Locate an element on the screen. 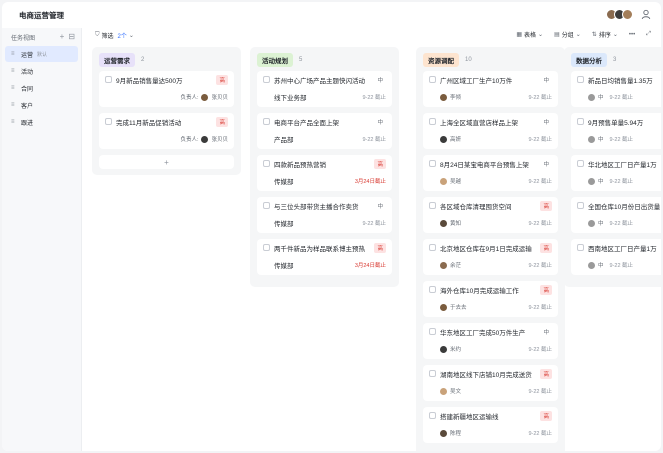 This screenshot has width=663, height=453. task-card: 北京地区仓库在9月1日完成运输 高余茫 9-22 截止 is located at coordinates (490, 257).